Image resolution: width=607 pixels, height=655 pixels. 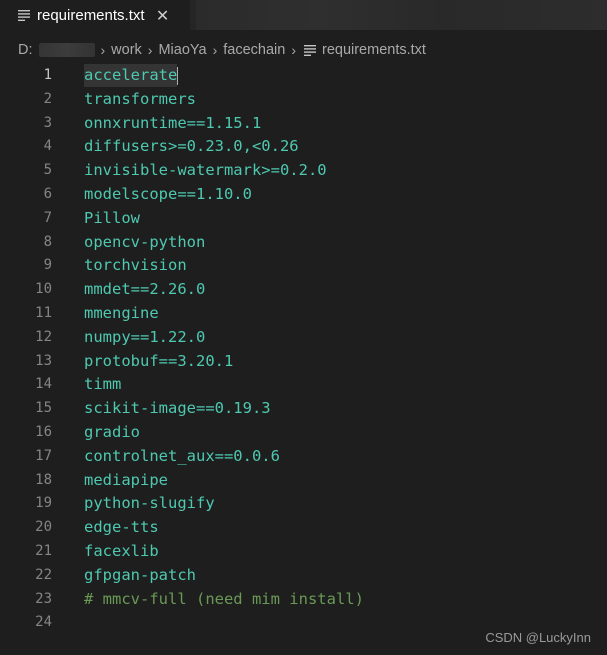 What do you see at coordinates (43, 479) in the screenshot?
I see `line-number: 18` at bounding box center [43, 479].